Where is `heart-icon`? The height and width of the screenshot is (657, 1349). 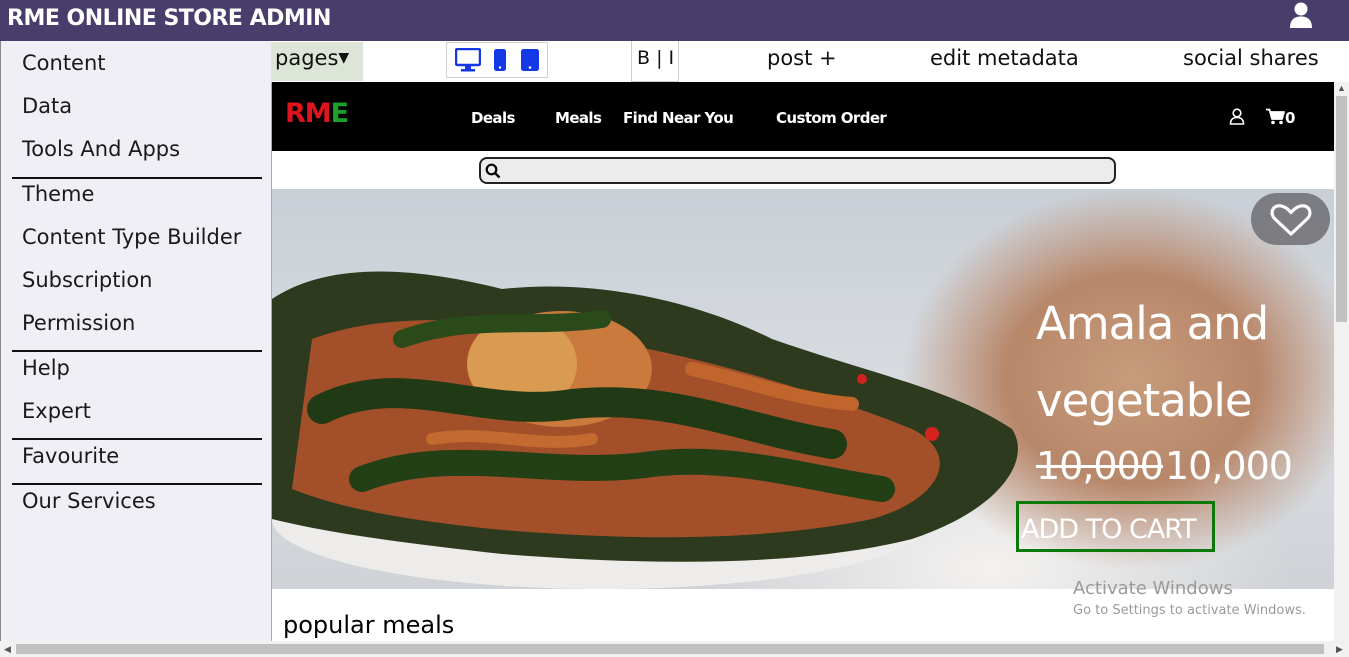 heart-icon is located at coordinates (1291, 220).